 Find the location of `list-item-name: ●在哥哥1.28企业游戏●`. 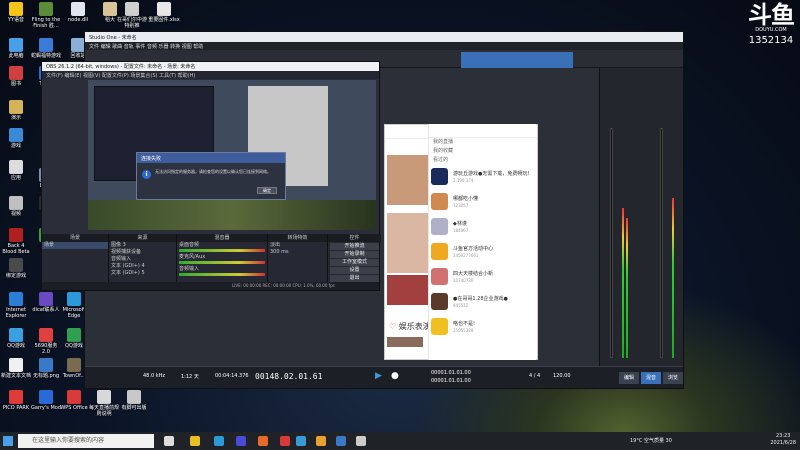

list-item-name: ●在哥哥1.28企业游戏● is located at coordinates (480, 299).